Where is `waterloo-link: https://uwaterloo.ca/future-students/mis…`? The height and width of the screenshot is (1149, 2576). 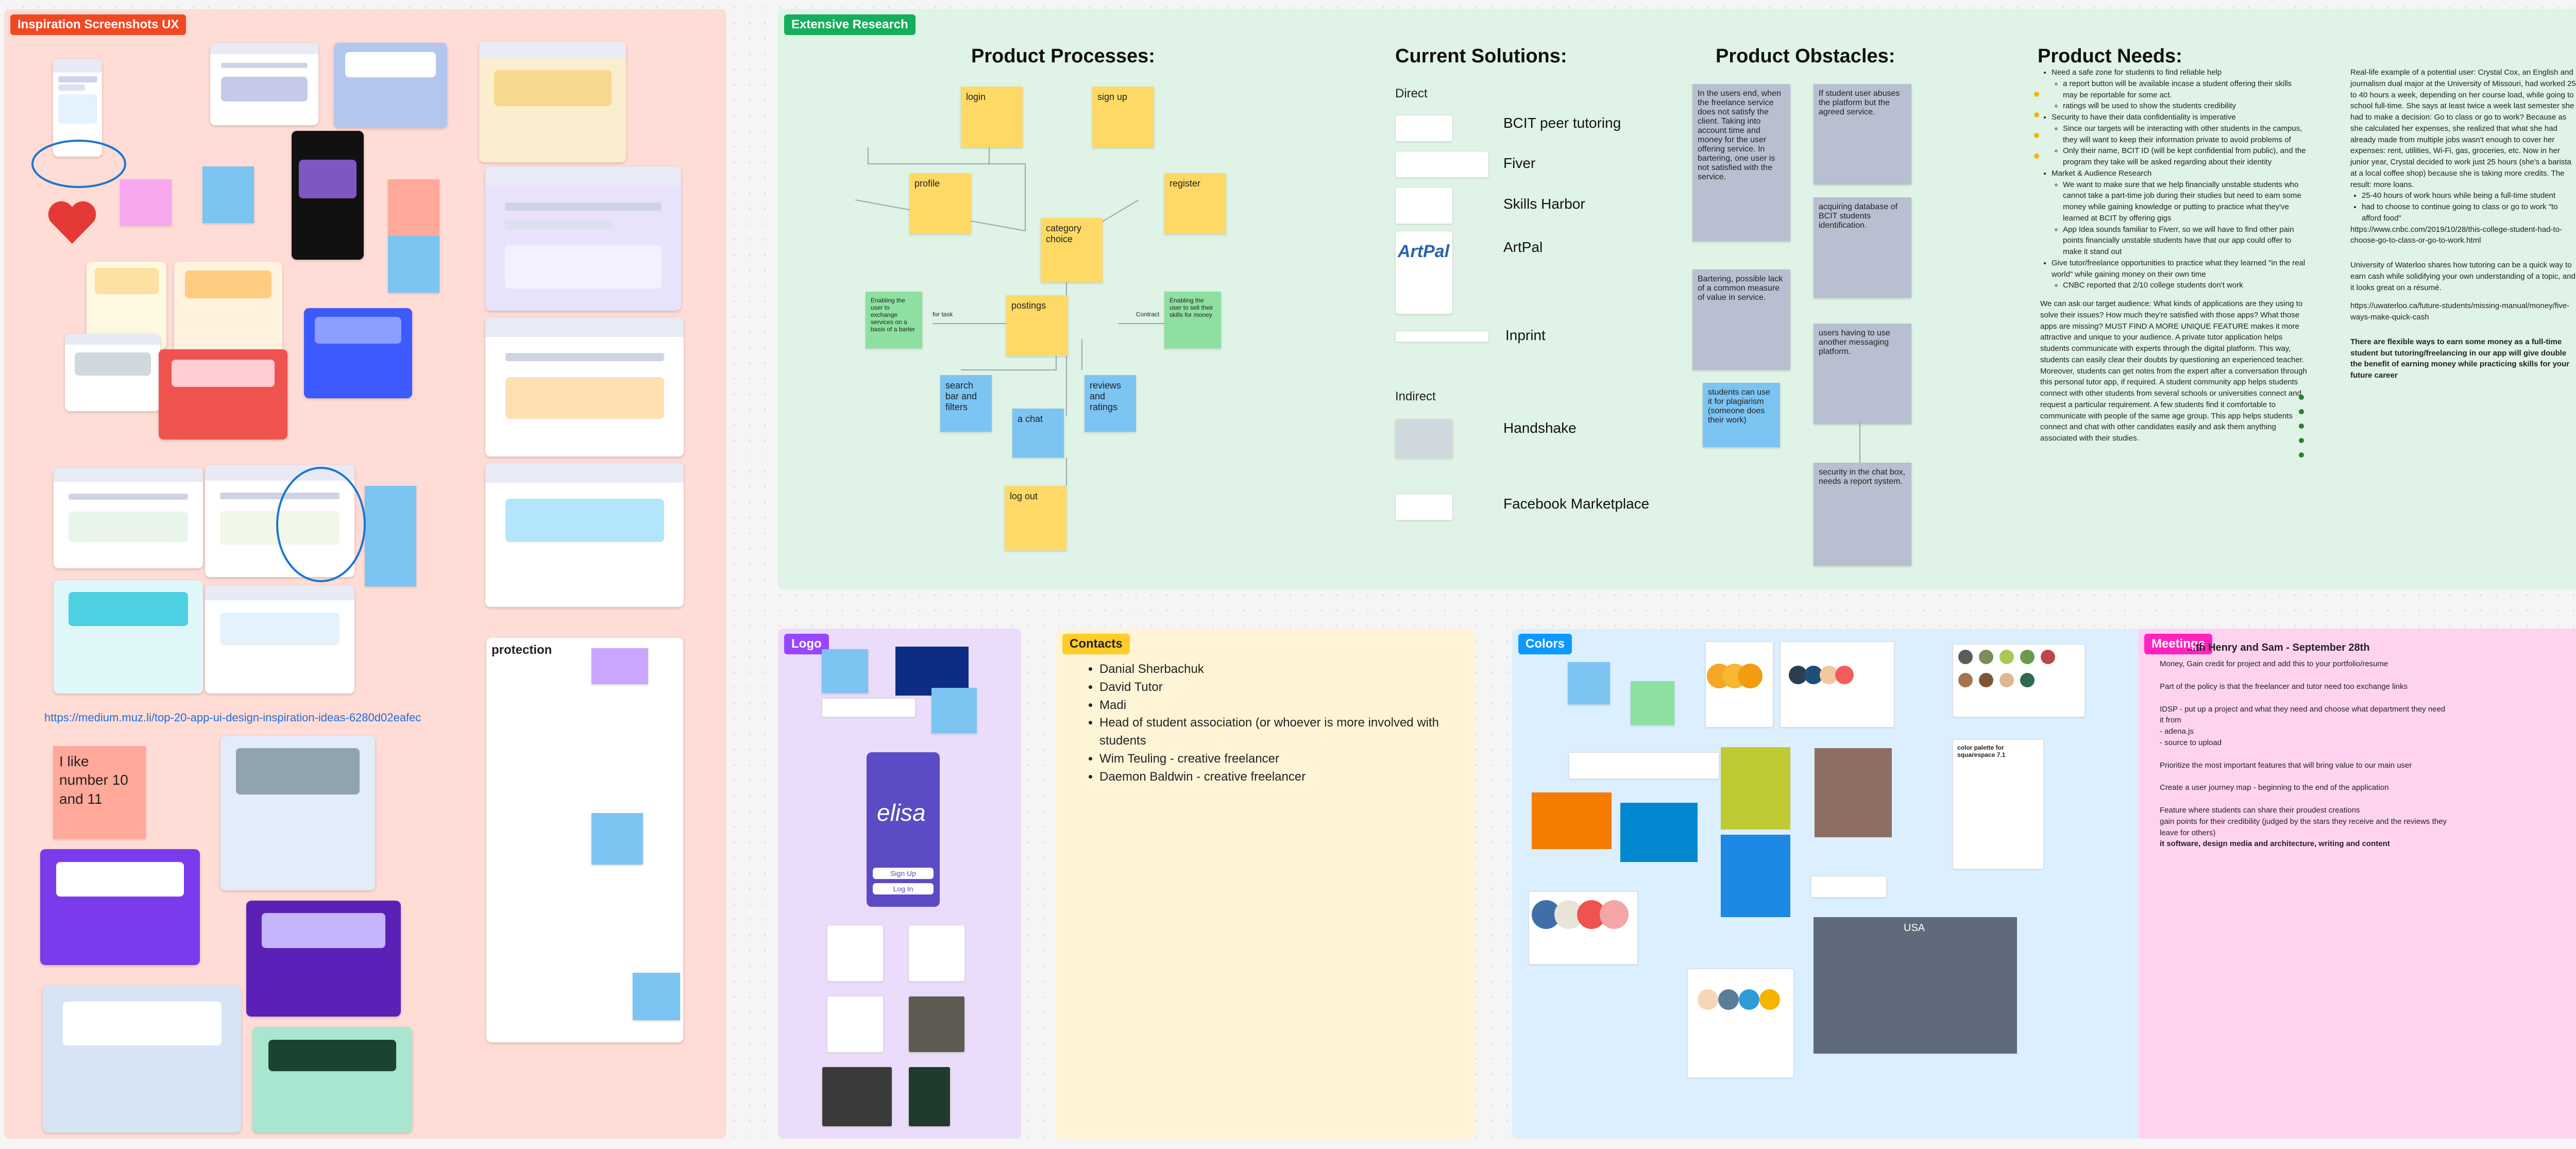
waterloo-link: https://uwaterloo.ca/future-students/mis… is located at coordinates (2463, 311).